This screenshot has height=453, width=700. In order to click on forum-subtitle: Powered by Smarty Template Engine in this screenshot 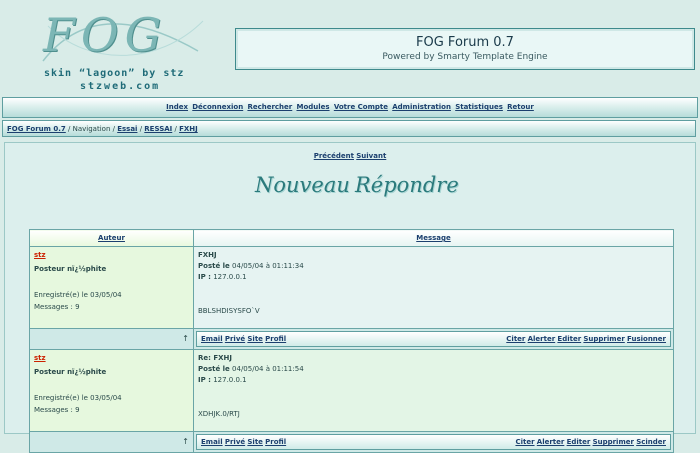, I will do `click(465, 57)`.